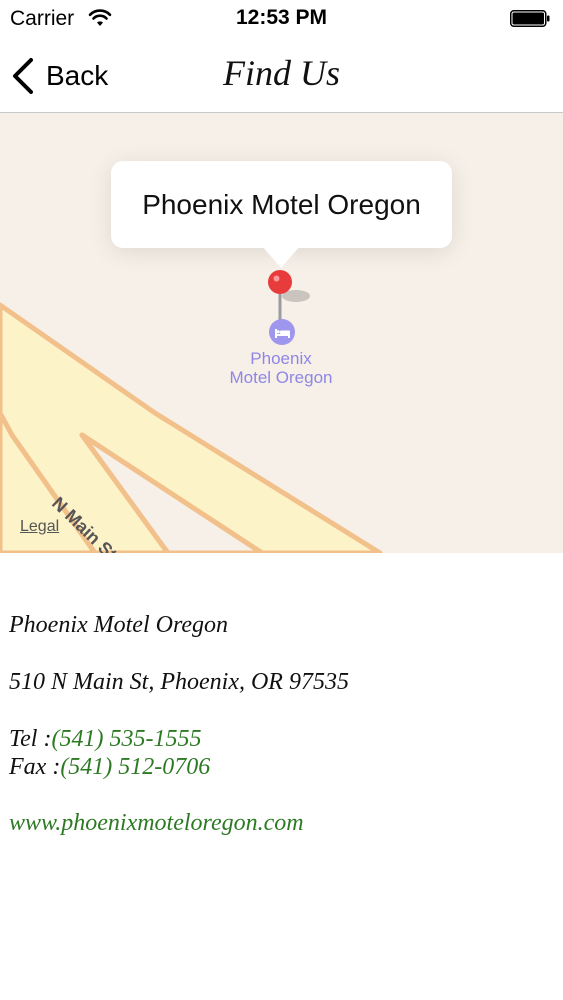 This screenshot has width=563, height=1000. Describe the element at coordinates (135, 767) in the screenshot. I see `fax-link: (541) 512-0706` at that location.